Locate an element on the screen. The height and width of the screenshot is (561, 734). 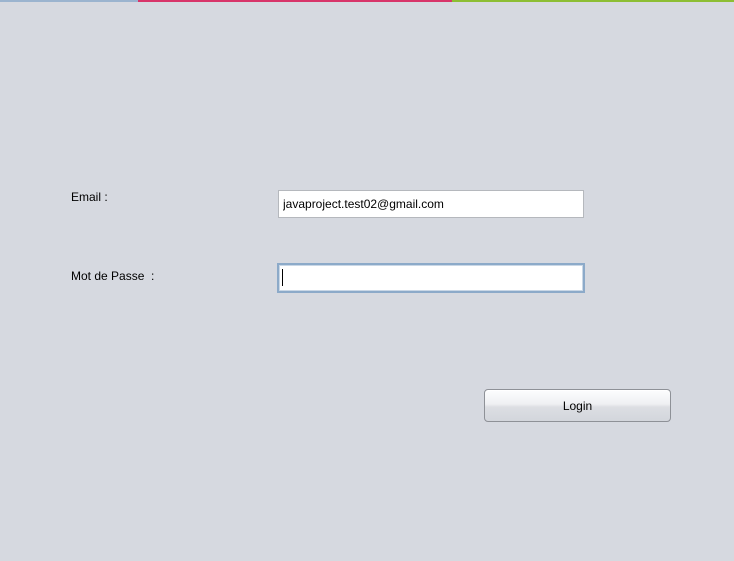
top-color-strip is located at coordinates (367, 1).